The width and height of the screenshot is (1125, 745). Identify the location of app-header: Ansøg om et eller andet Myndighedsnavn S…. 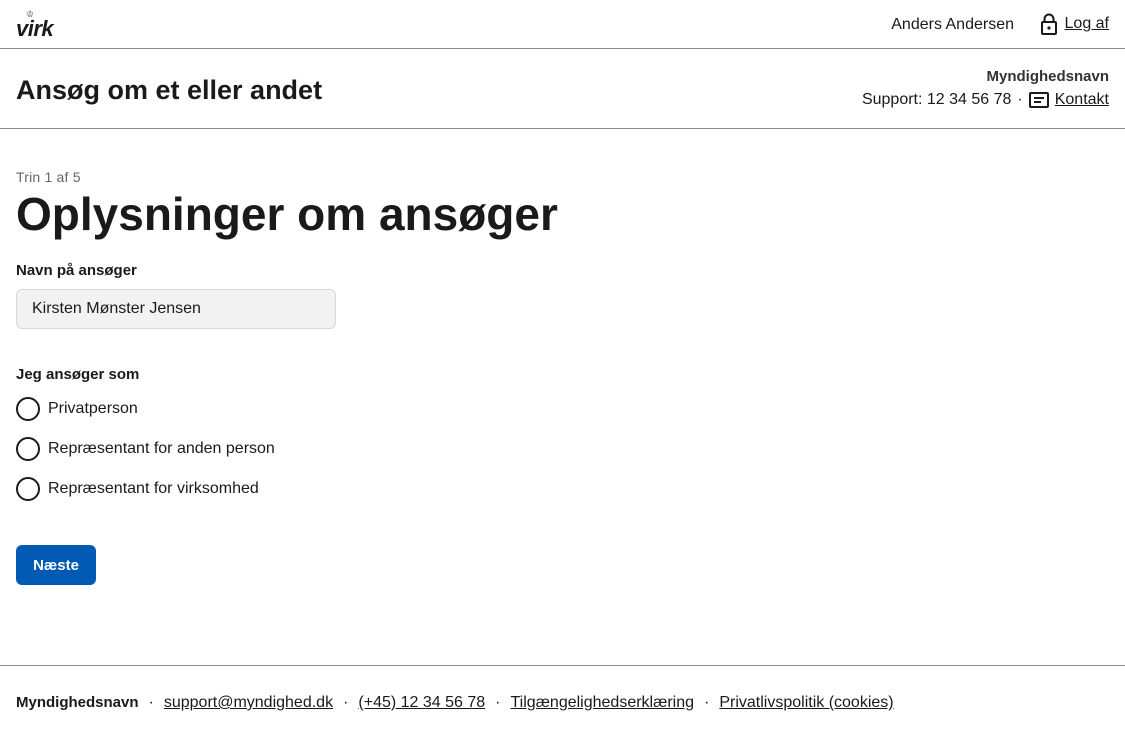
(562, 89).